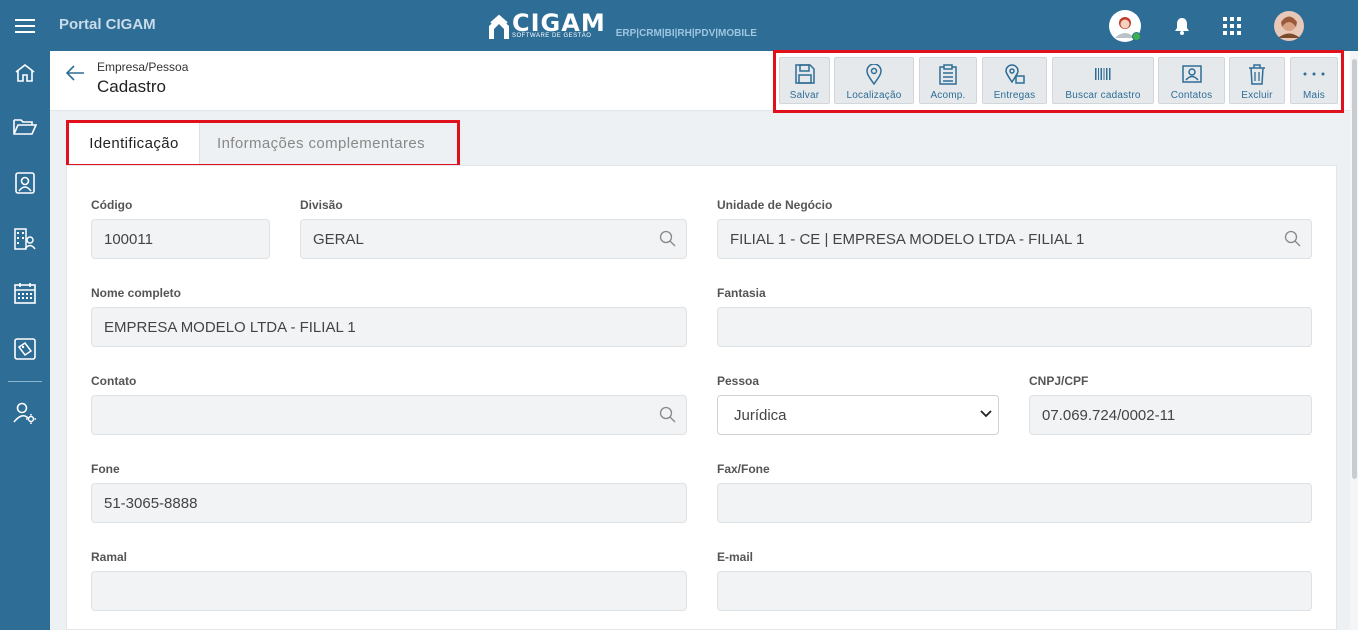 Image resolution: width=1358 pixels, height=630 pixels. I want to click on deliveries-button: Entregas, so click(1014, 80).